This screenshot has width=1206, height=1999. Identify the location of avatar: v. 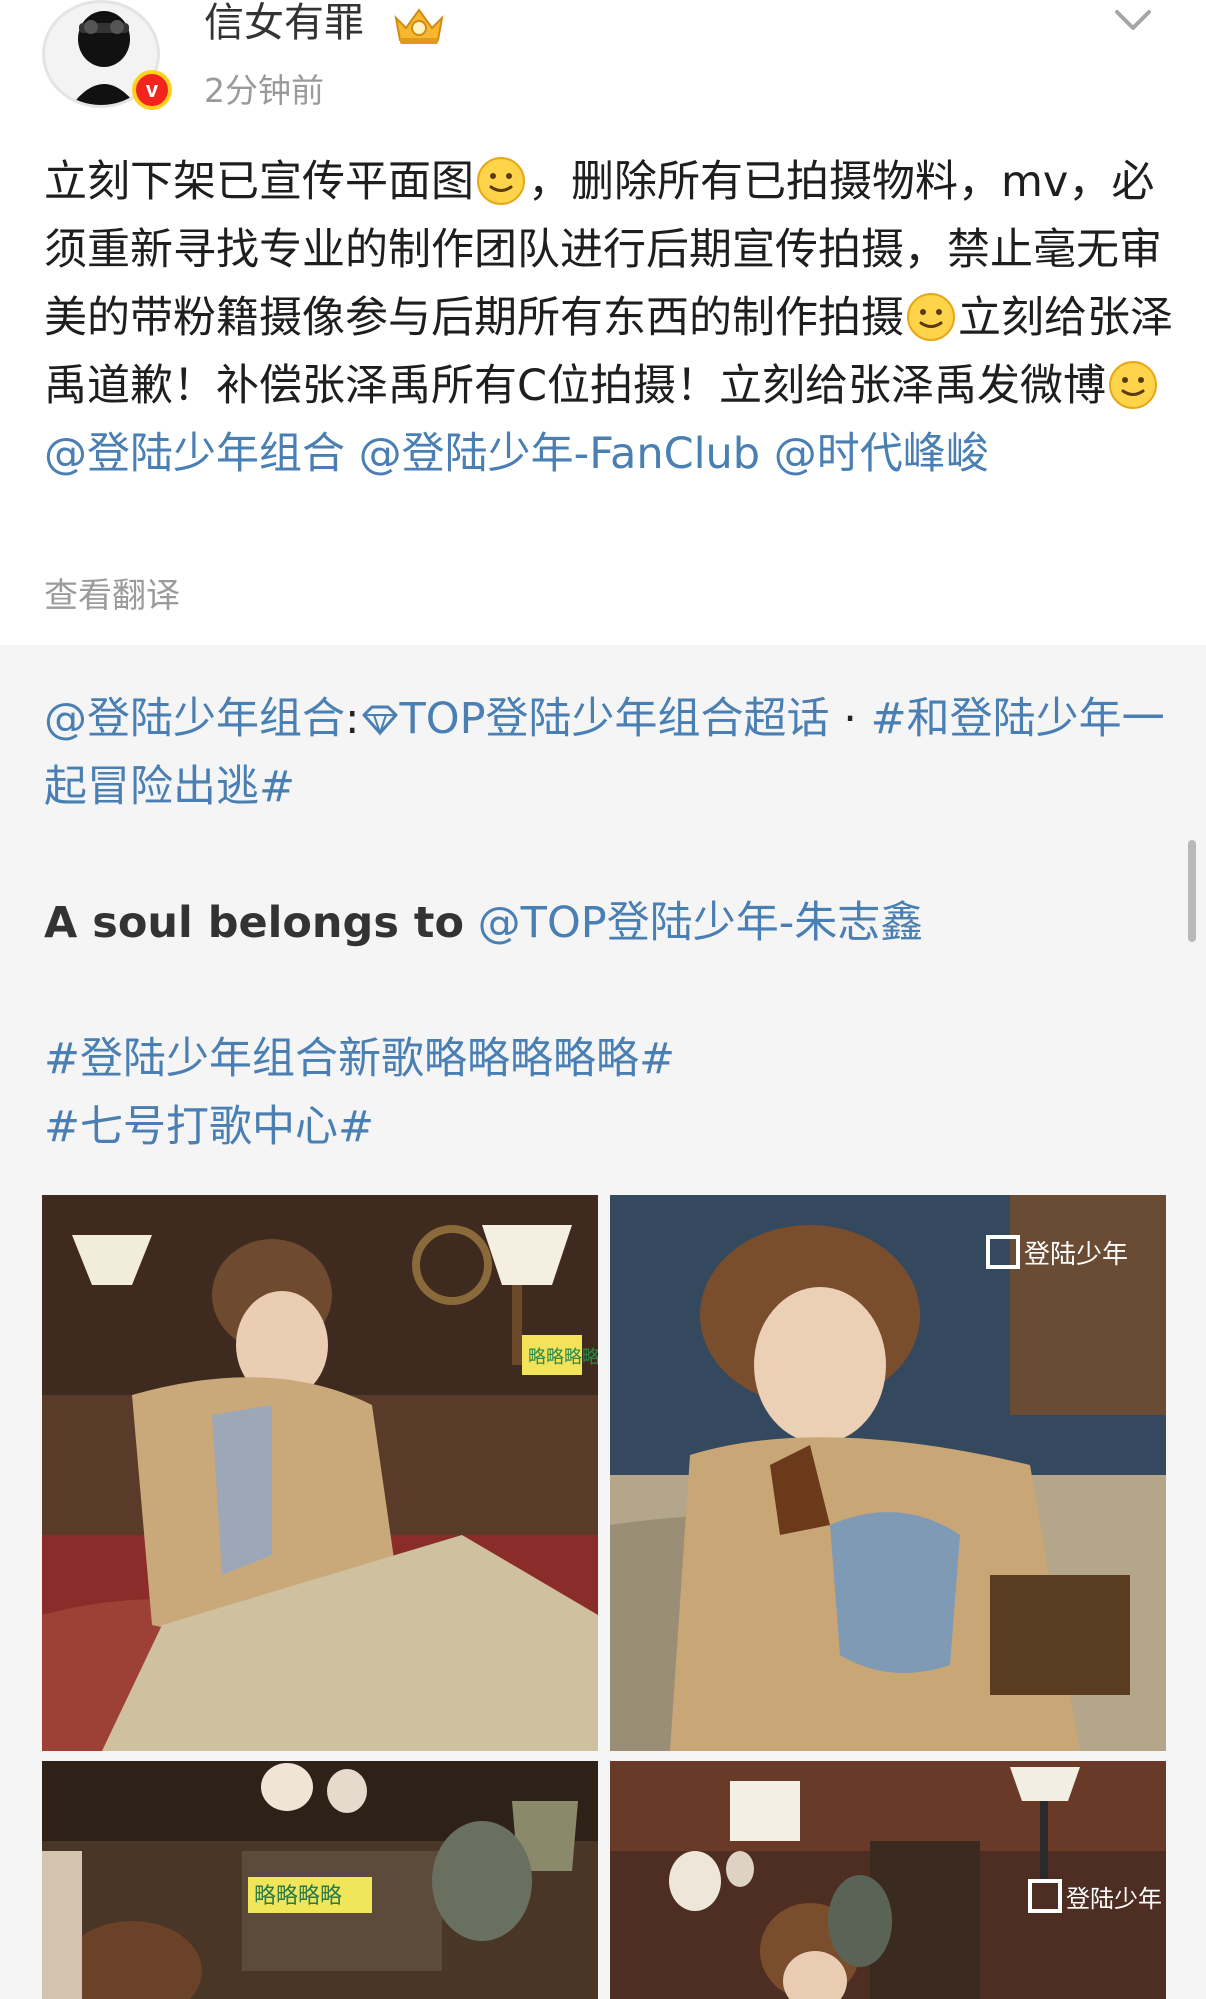
(107, 55).